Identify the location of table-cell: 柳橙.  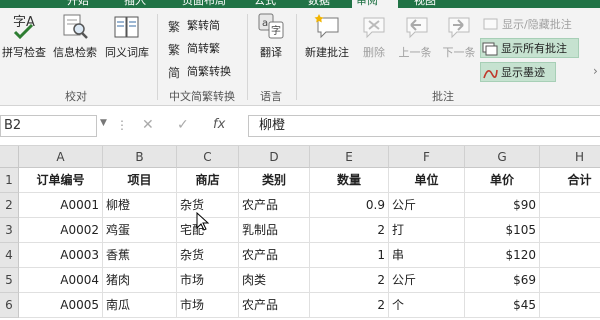
(140, 205).